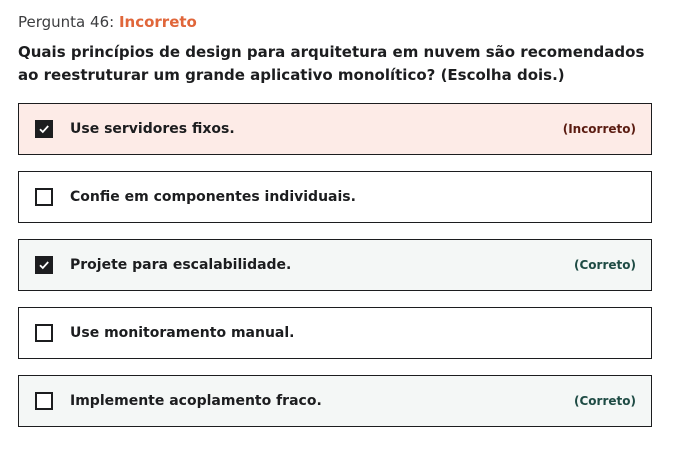  I want to click on answer-option-2: Confie em componentes individuais., so click(335, 197).